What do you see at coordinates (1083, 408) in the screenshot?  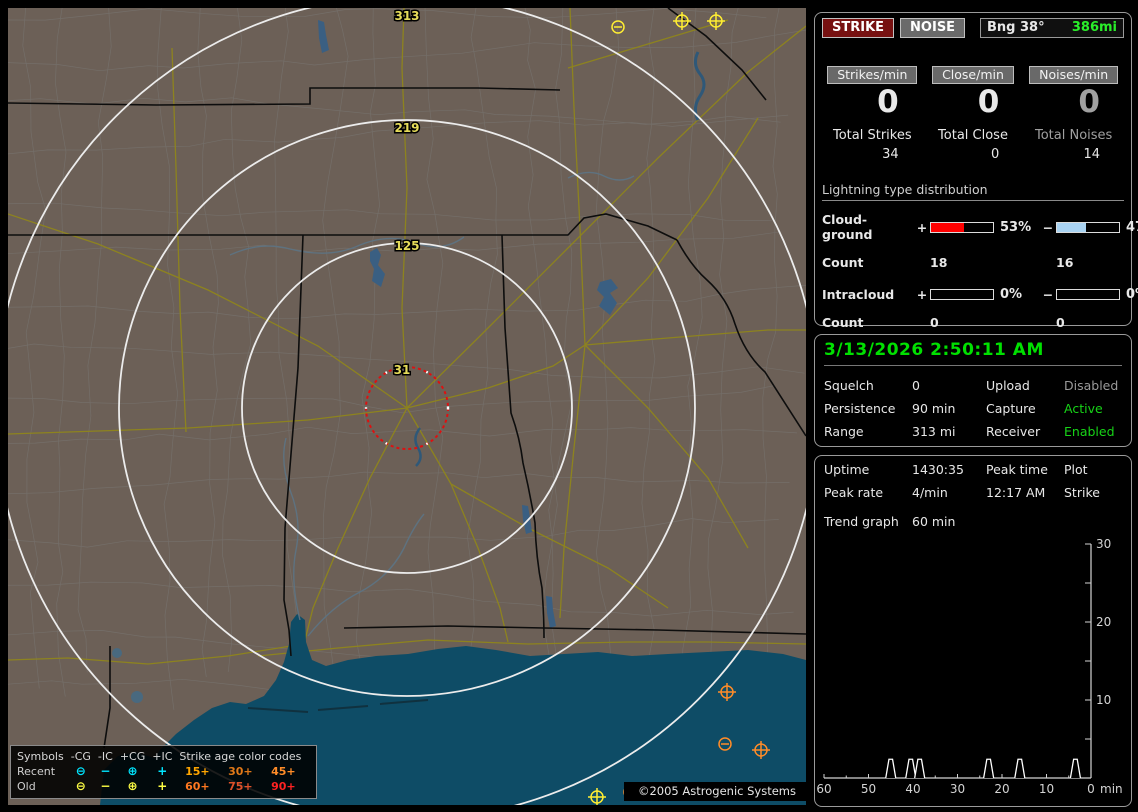 I see `capture-value: Active` at bounding box center [1083, 408].